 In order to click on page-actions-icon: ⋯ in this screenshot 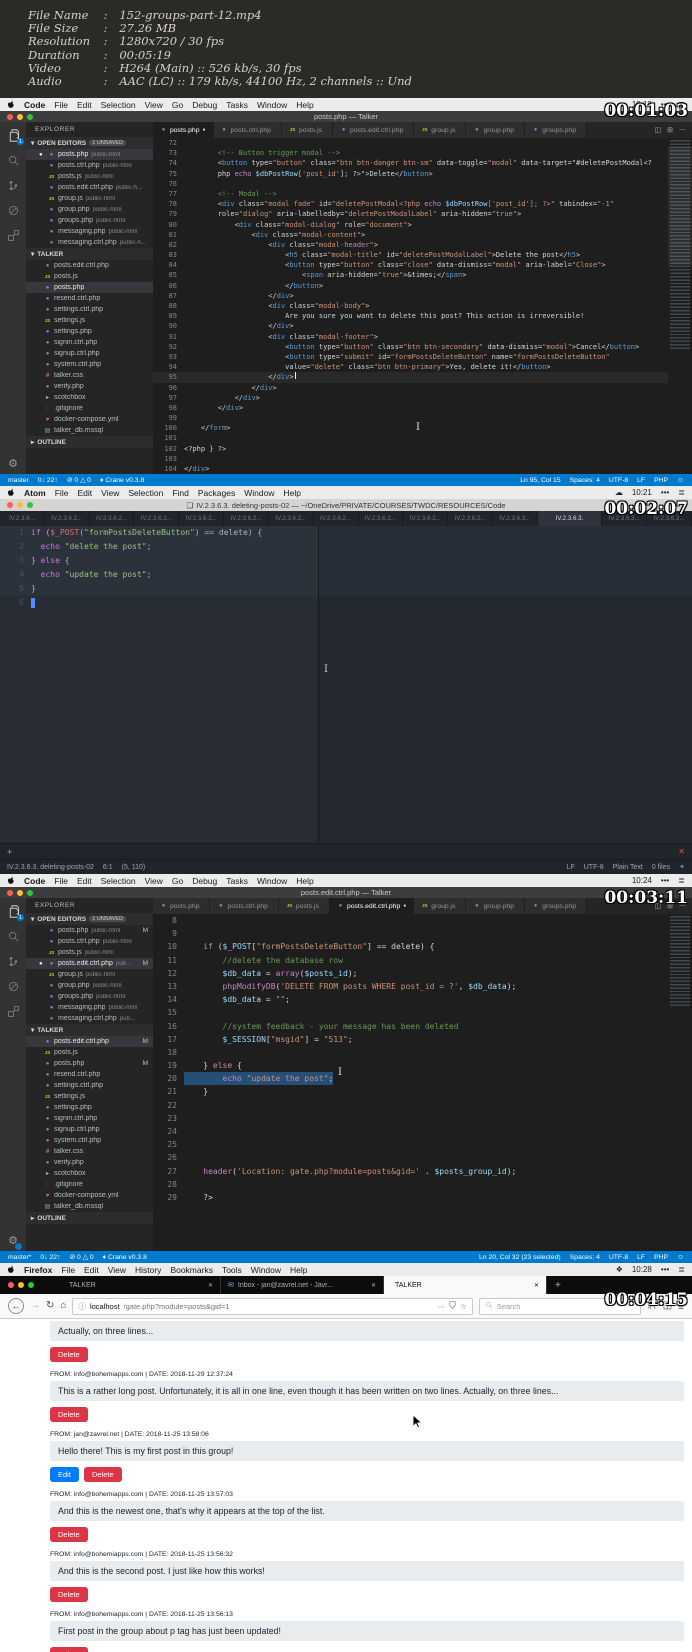, I will do `click(441, 1306)`.